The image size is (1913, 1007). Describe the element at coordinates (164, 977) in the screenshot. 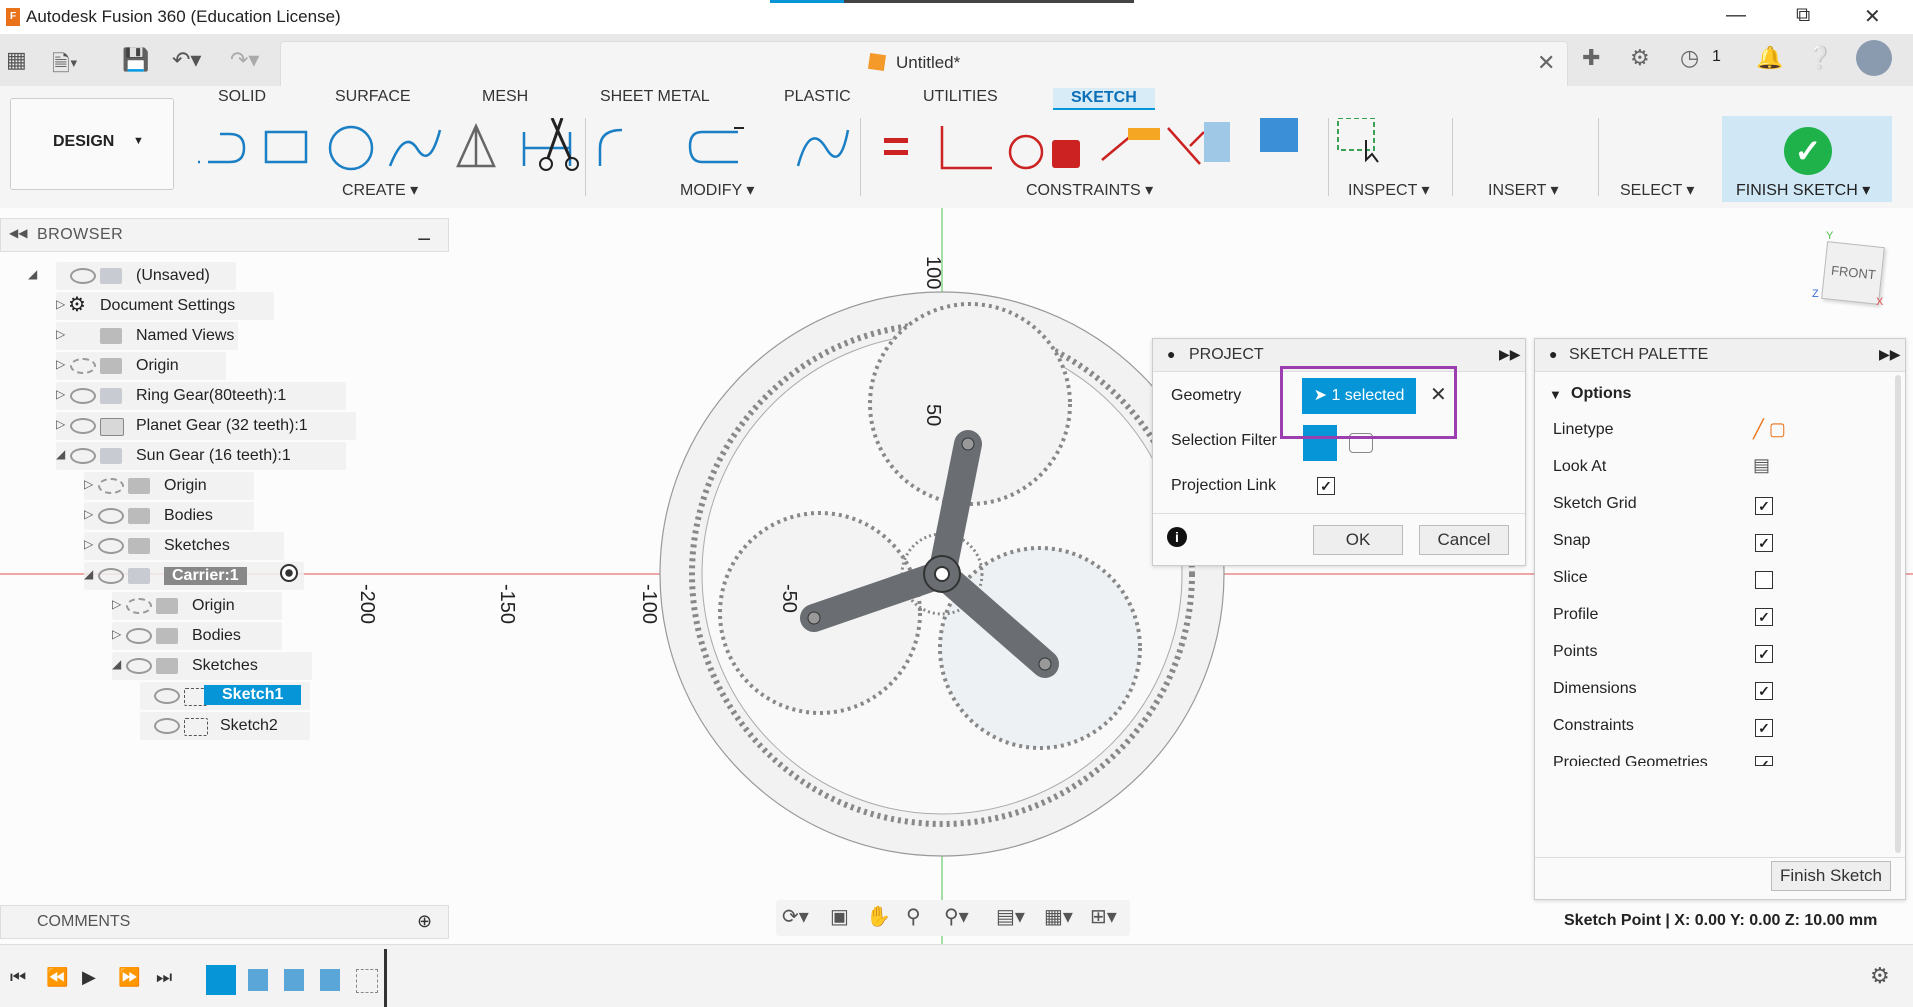

I see `last-step-icon: ⏭` at that location.